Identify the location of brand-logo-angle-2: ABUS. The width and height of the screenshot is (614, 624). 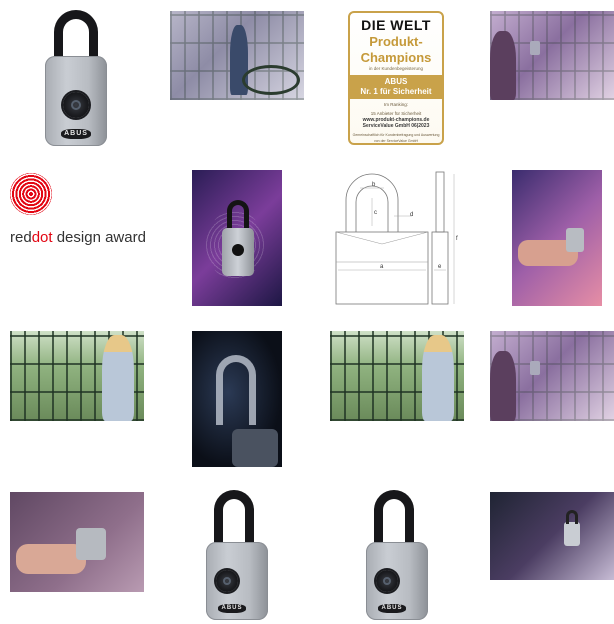
(392, 608).